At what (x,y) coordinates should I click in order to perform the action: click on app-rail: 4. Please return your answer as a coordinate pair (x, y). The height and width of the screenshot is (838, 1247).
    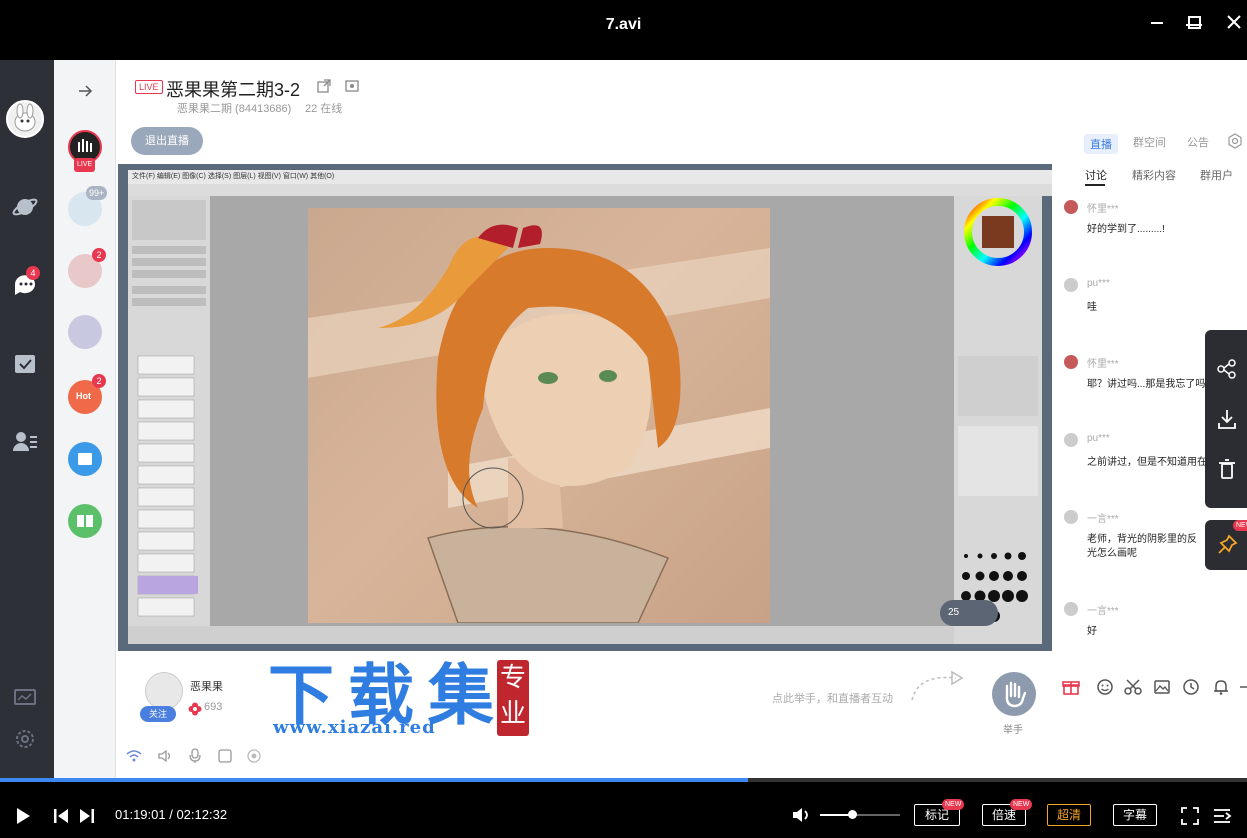
    Looking at the image, I should click on (27, 419).